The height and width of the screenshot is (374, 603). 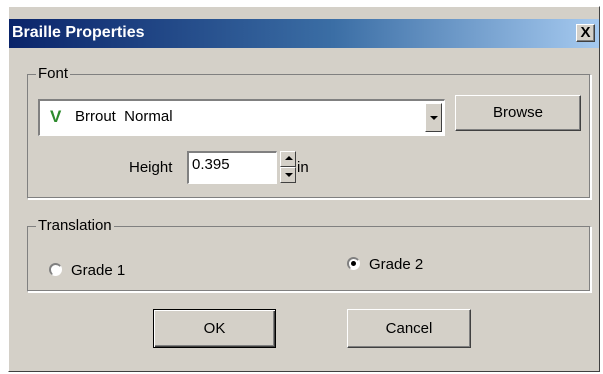 What do you see at coordinates (303, 167) in the screenshot?
I see `height-unit-label: in` at bounding box center [303, 167].